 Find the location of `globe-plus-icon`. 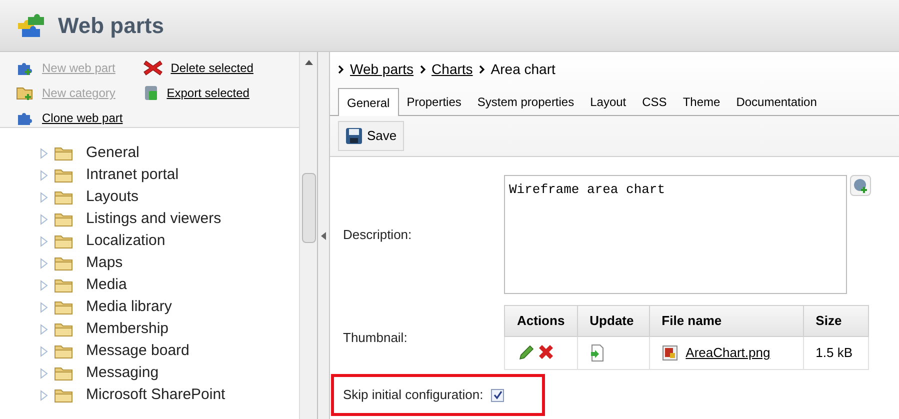

globe-plus-icon is located at coordinates (860, 185).